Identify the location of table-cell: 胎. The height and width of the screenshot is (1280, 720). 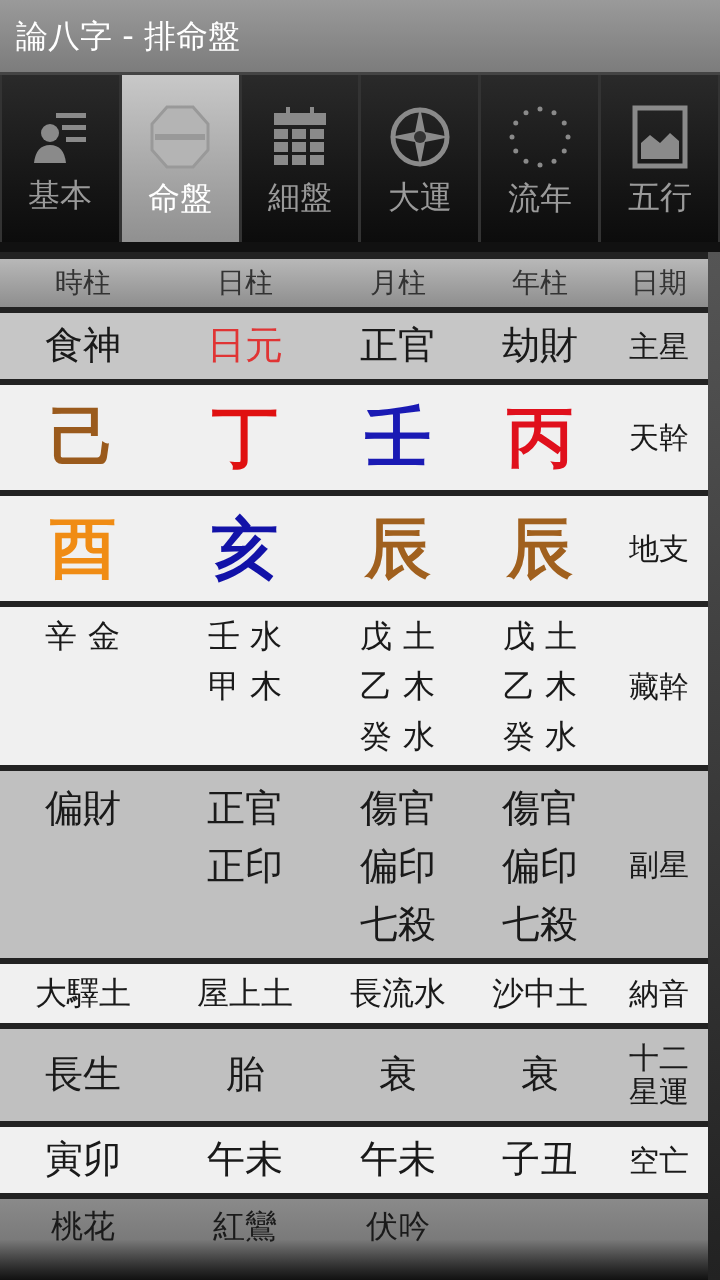
(245, 1075).